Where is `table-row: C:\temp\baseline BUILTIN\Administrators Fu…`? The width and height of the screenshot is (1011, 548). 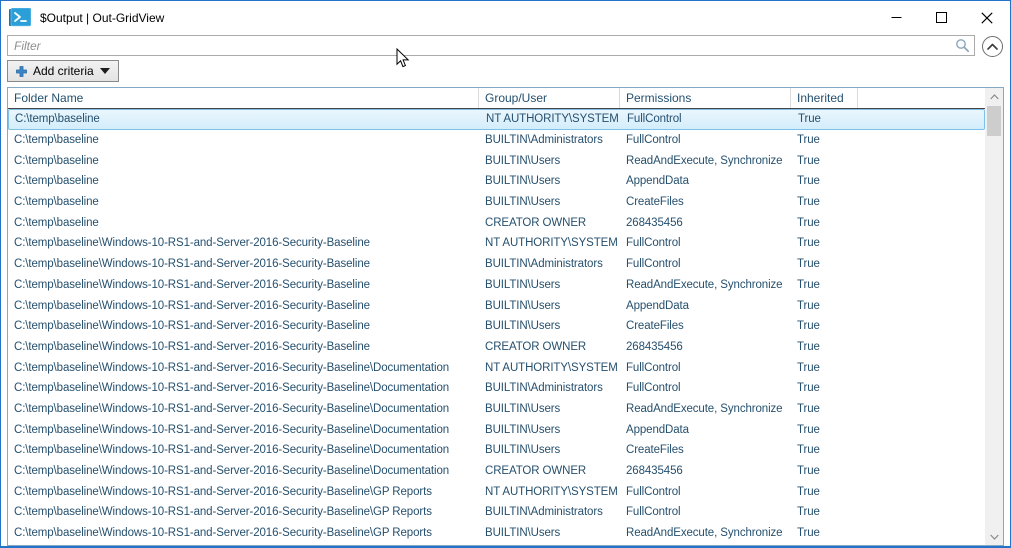 table-row: C:\temp\baseline BUILTIN\Administrators Fu… is located at coordinates (496, 140).